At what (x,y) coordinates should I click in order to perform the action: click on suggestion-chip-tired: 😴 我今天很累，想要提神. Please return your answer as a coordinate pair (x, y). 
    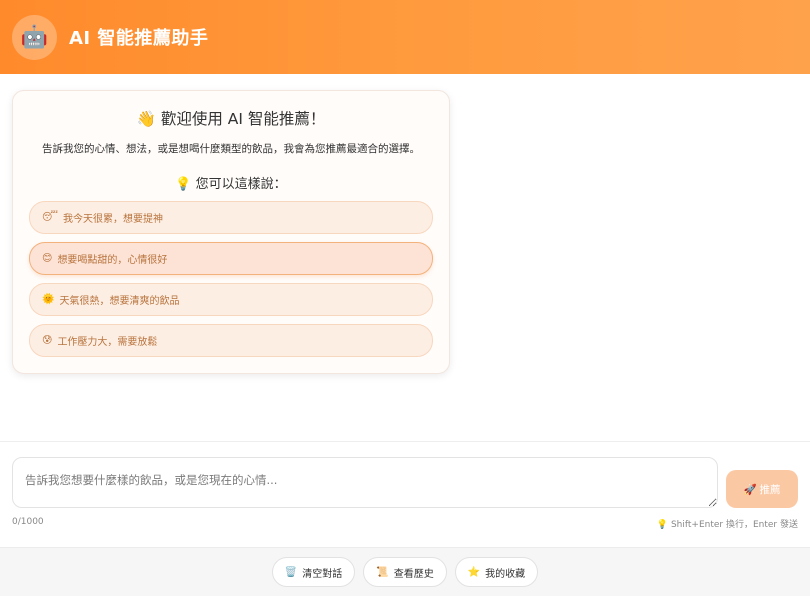
    Looking at the image, I should click on (231, 217).